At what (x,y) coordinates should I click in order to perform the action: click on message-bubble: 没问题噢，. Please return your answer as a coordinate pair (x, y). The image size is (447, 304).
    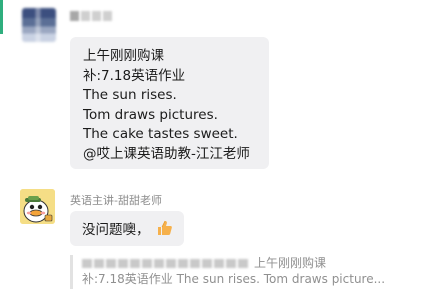
    Looking at the image, I should click on (127, 228).